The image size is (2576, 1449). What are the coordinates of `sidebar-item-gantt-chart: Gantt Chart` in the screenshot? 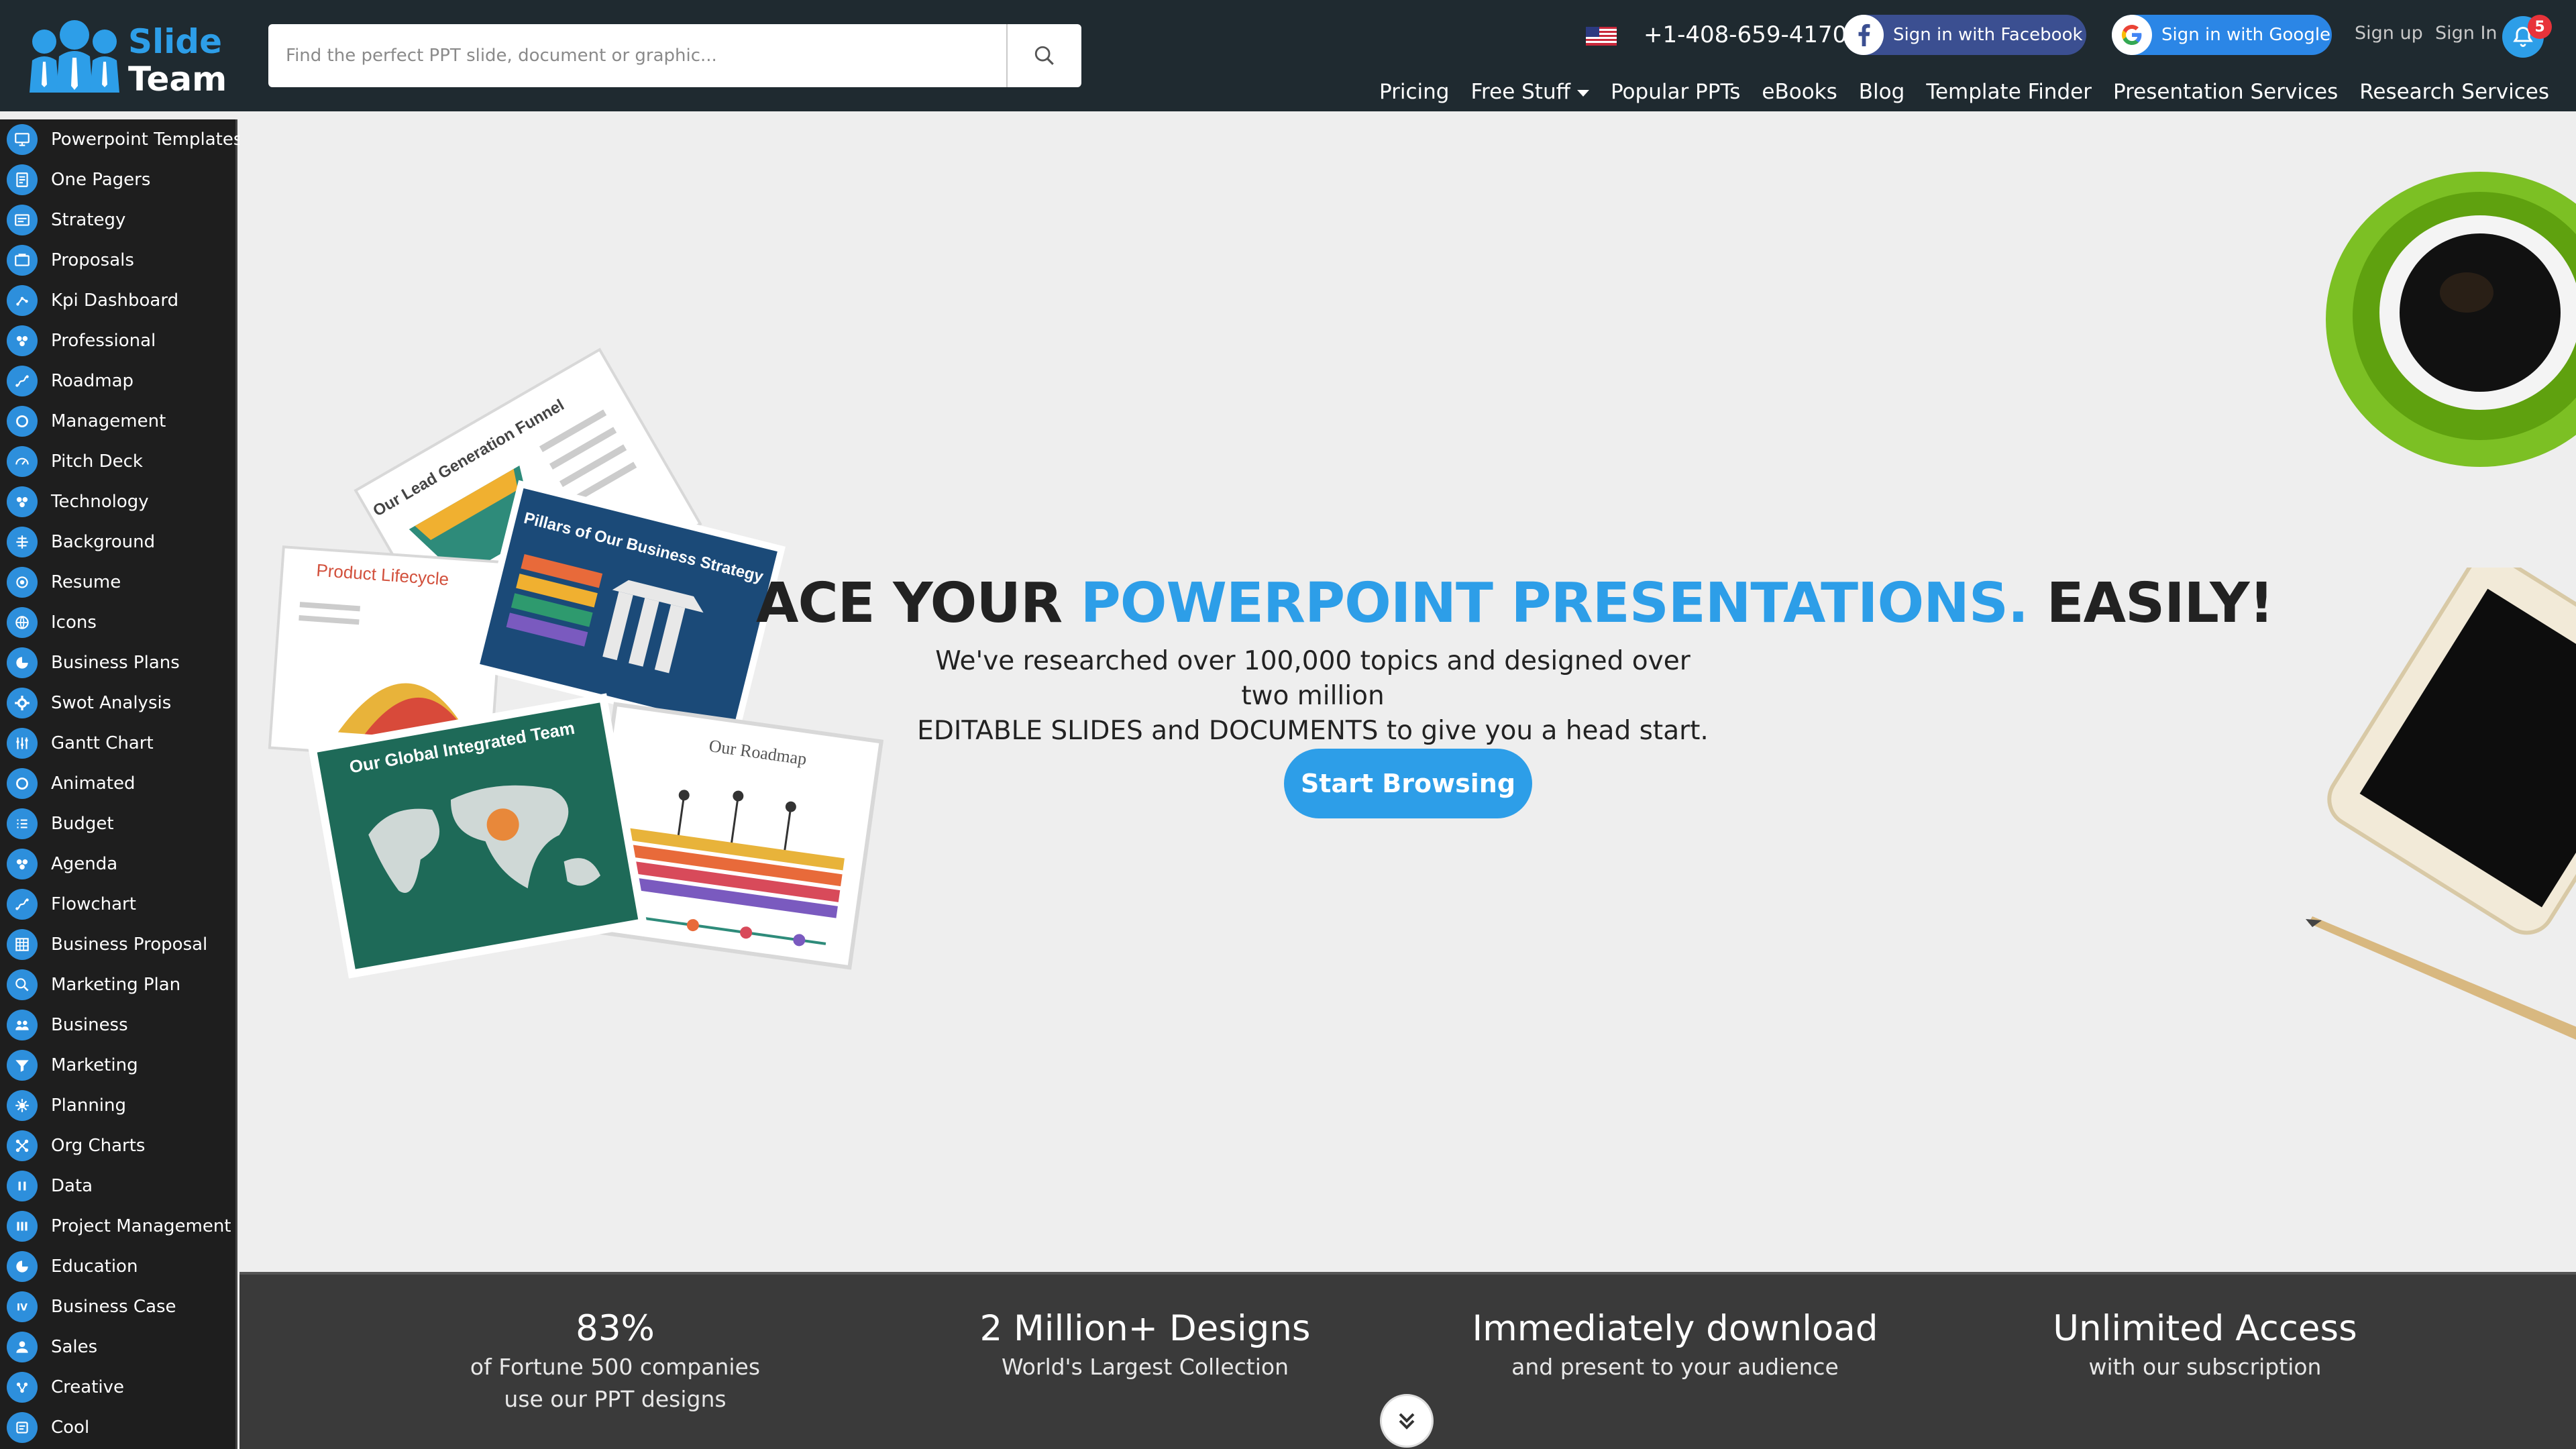 It's located at (117, 743).